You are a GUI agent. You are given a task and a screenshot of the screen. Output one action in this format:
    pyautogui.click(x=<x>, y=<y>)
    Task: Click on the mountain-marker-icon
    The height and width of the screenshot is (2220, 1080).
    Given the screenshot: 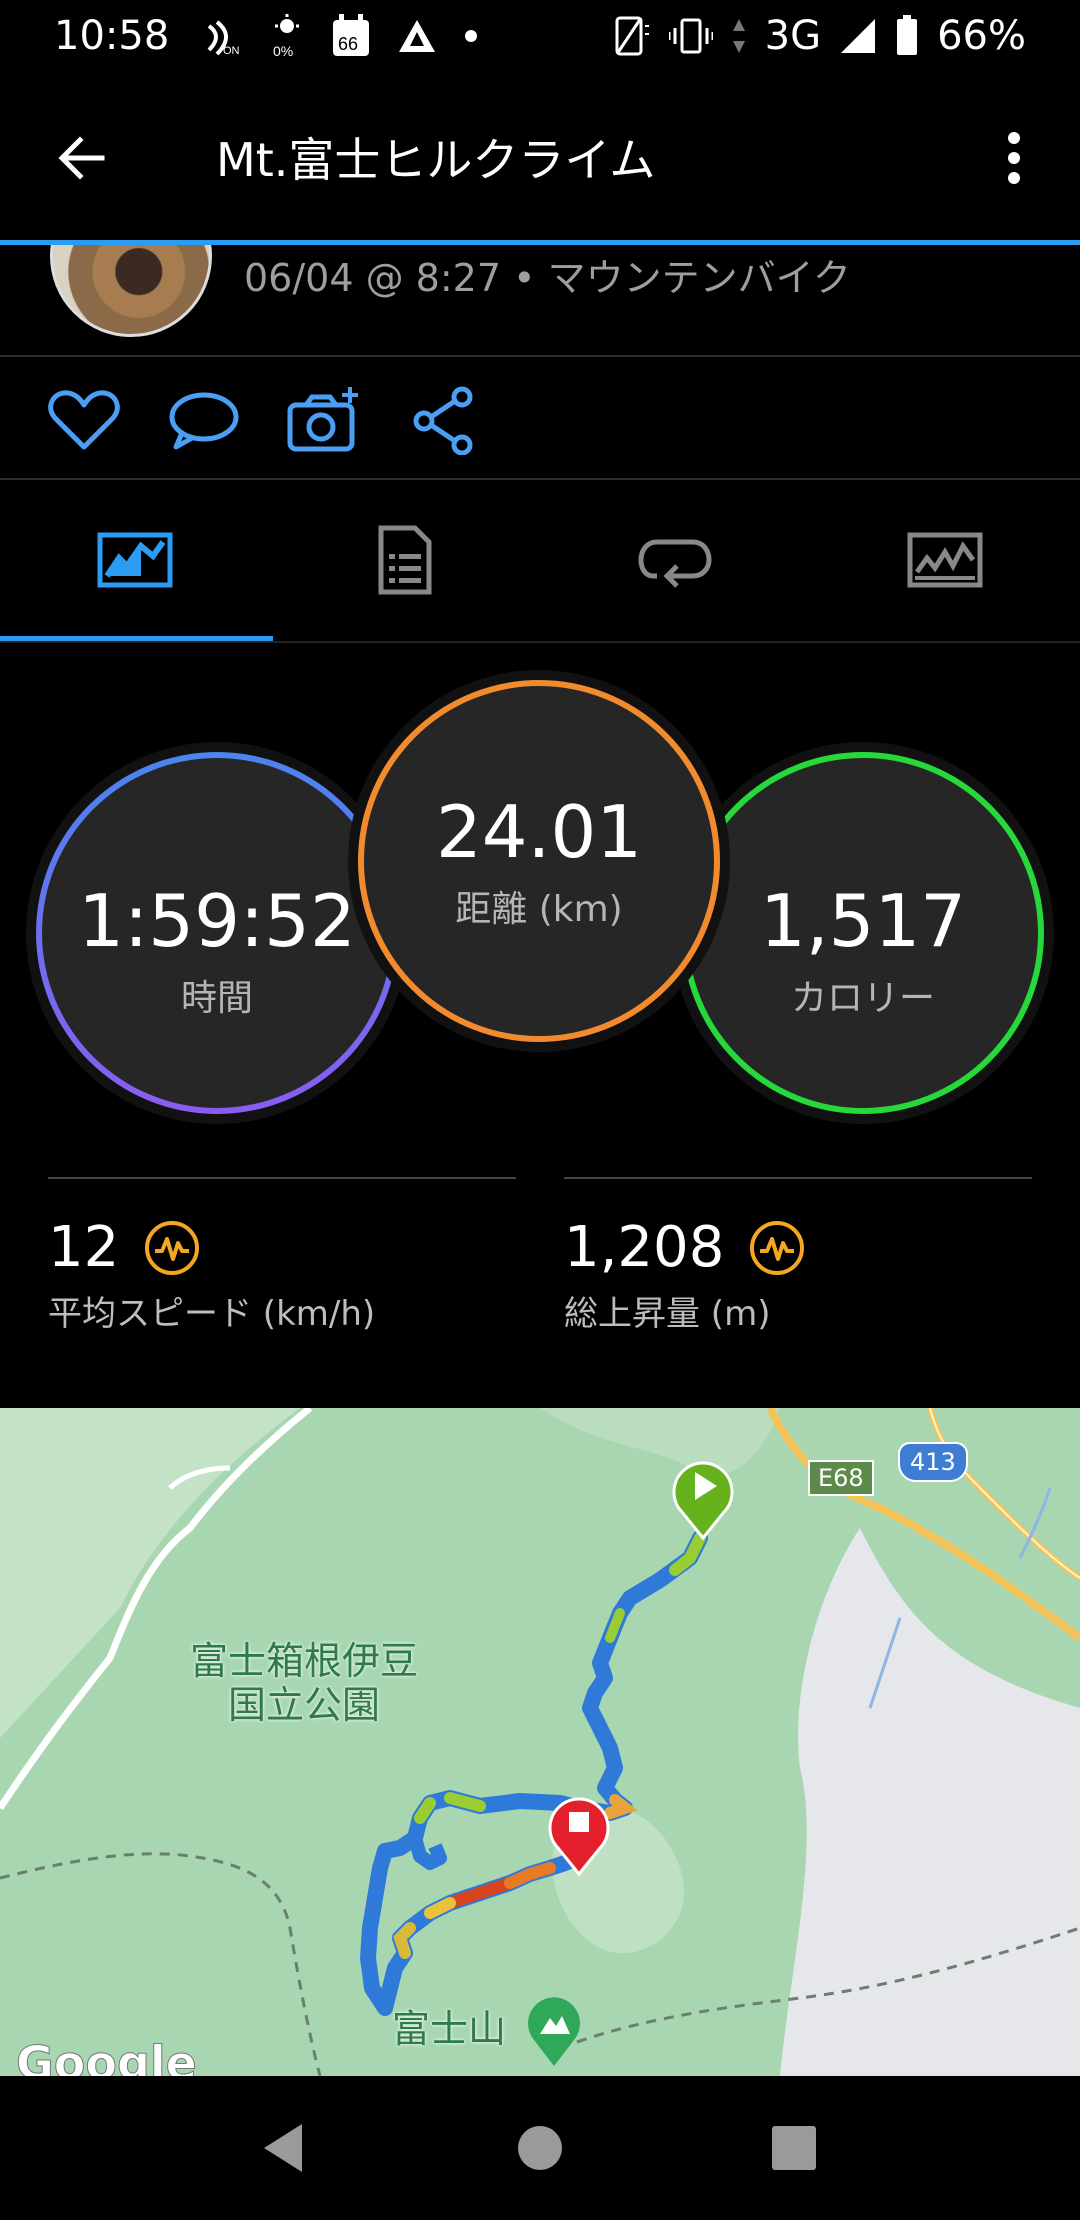 What is the action you would take?
    pyautogui.click(x=554, y=2028)
    